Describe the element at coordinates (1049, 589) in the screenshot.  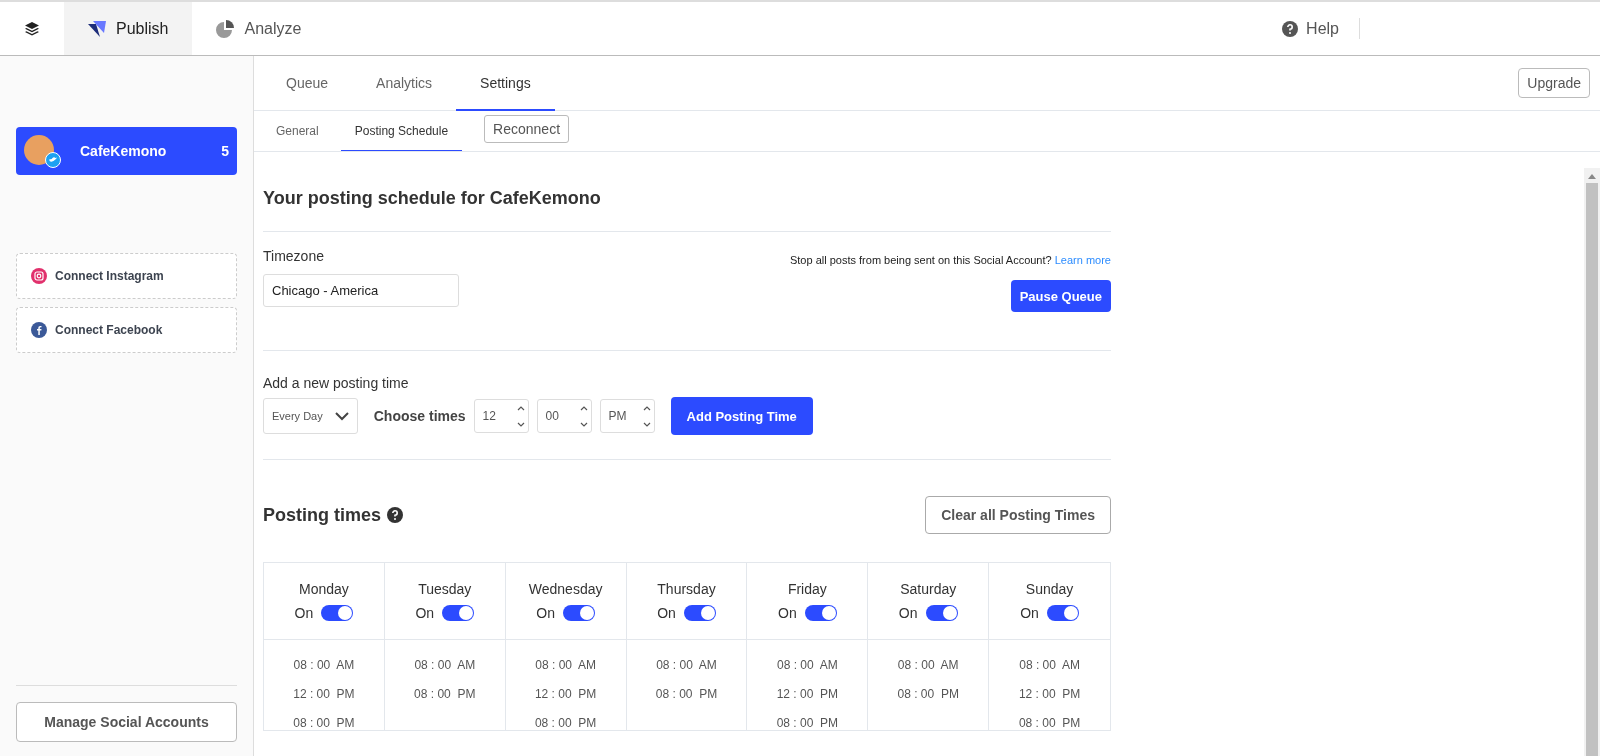
I see `day-name: Sunday` at that location.